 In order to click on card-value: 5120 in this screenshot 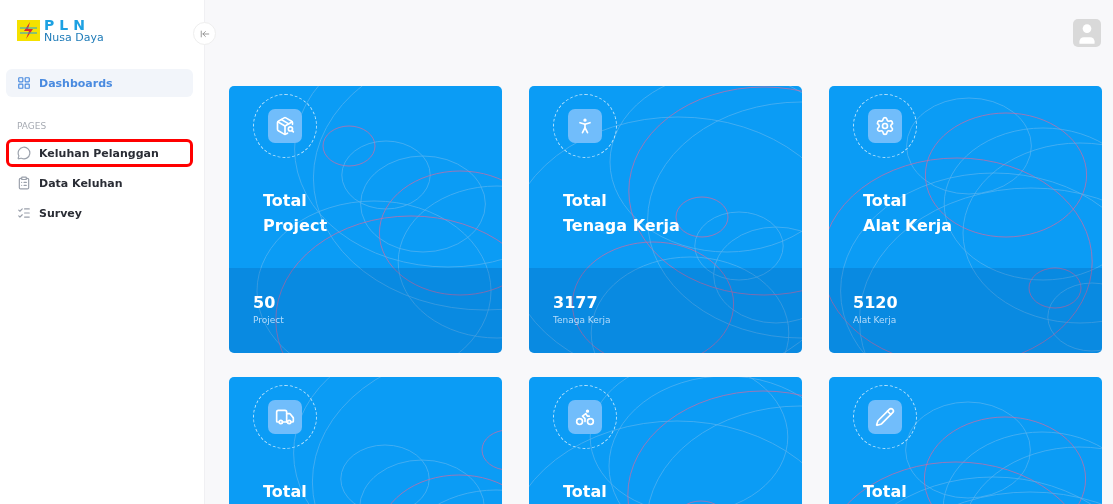, I will do `click(876, 302)`.